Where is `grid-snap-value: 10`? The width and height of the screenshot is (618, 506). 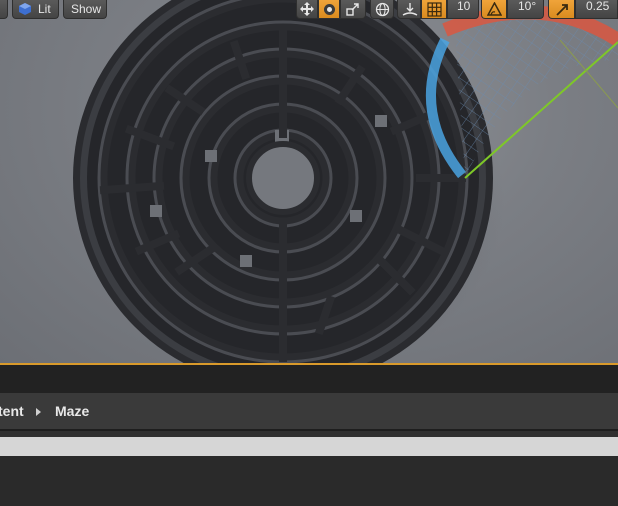 grid-snap-value: 10 is located at coordinates (464, 6).